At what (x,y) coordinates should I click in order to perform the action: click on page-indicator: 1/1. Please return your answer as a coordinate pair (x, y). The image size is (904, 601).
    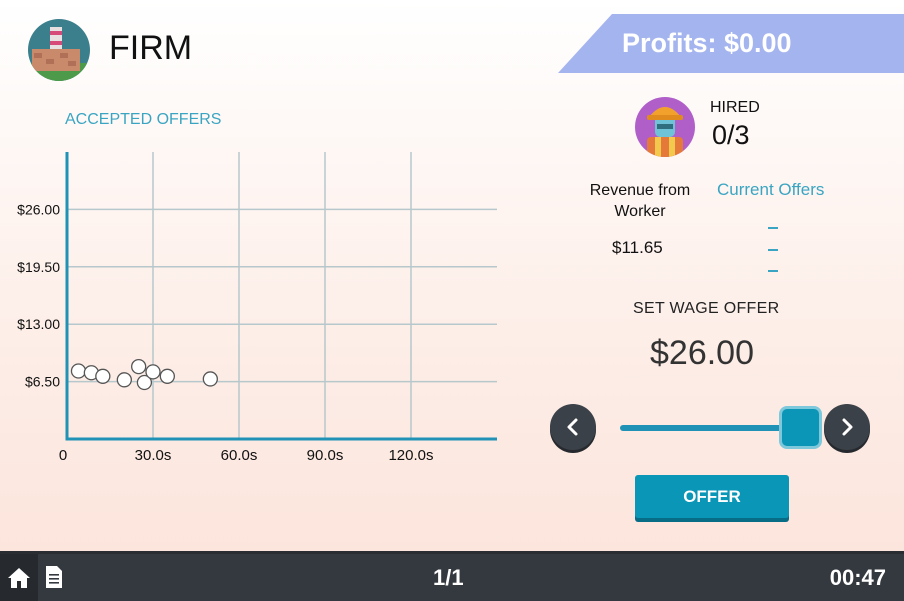
    Looking at the image, I should click on (448, 577).